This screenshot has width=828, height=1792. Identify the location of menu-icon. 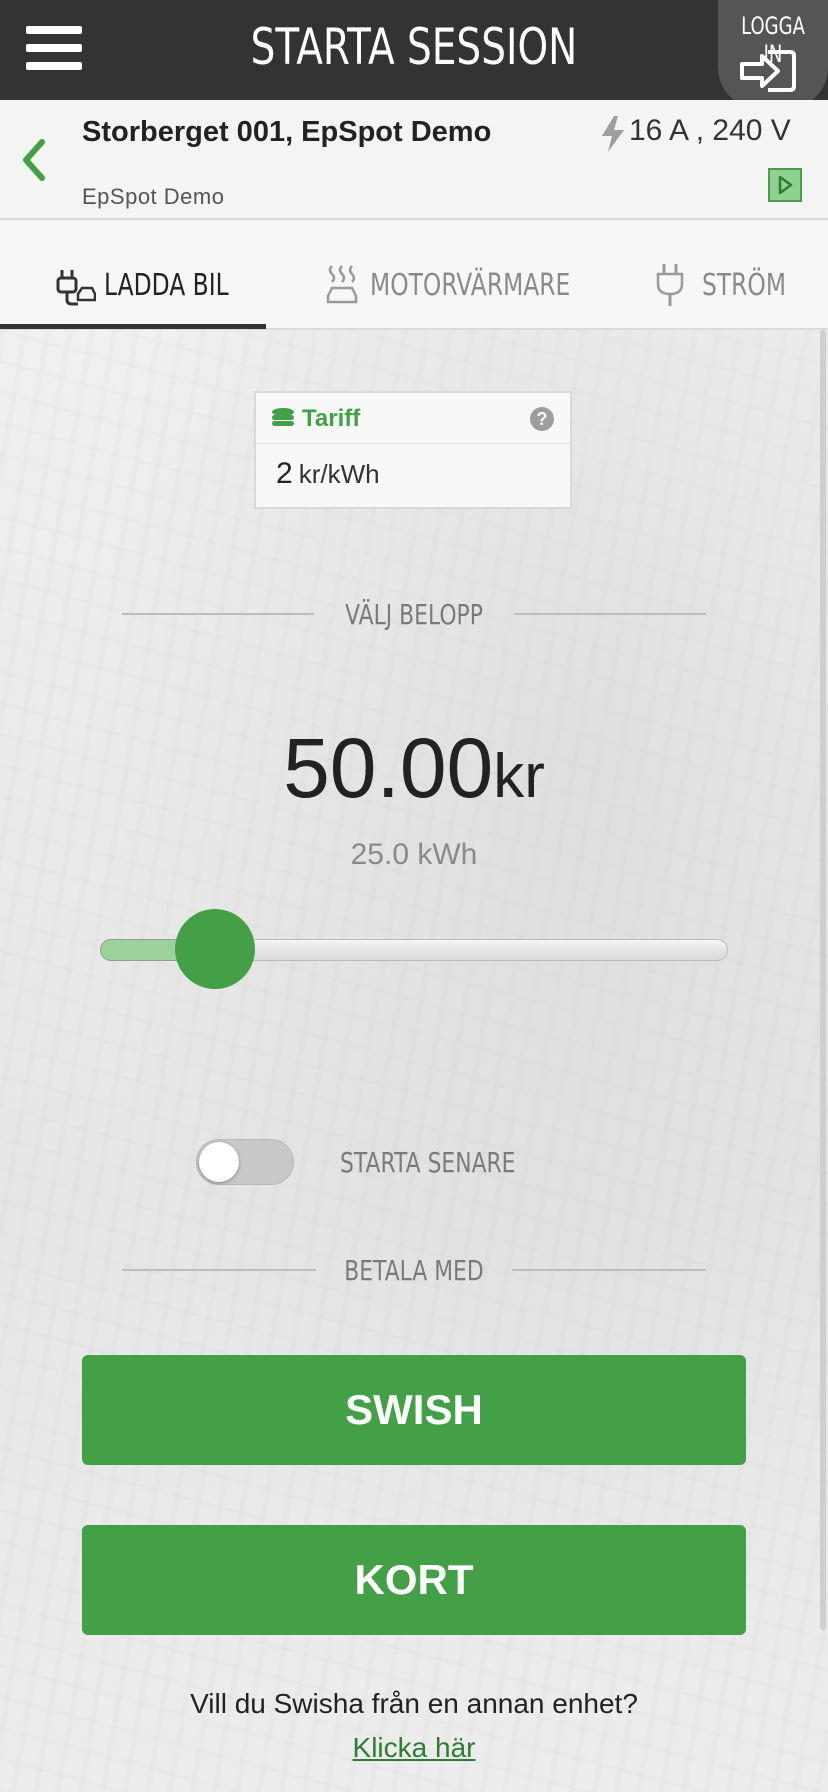
(54, 51).